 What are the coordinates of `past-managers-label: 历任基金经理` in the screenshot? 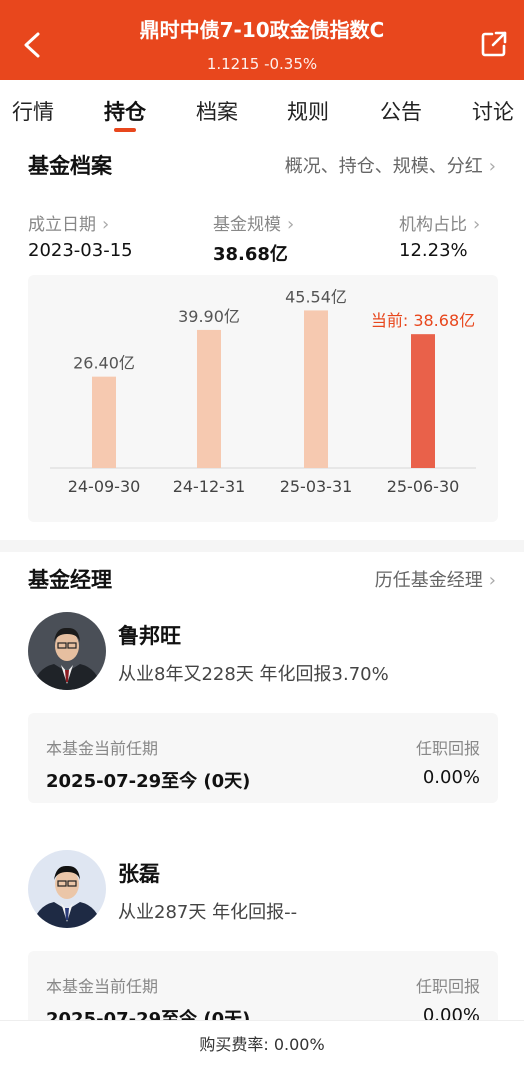 It's located at (428, 580).